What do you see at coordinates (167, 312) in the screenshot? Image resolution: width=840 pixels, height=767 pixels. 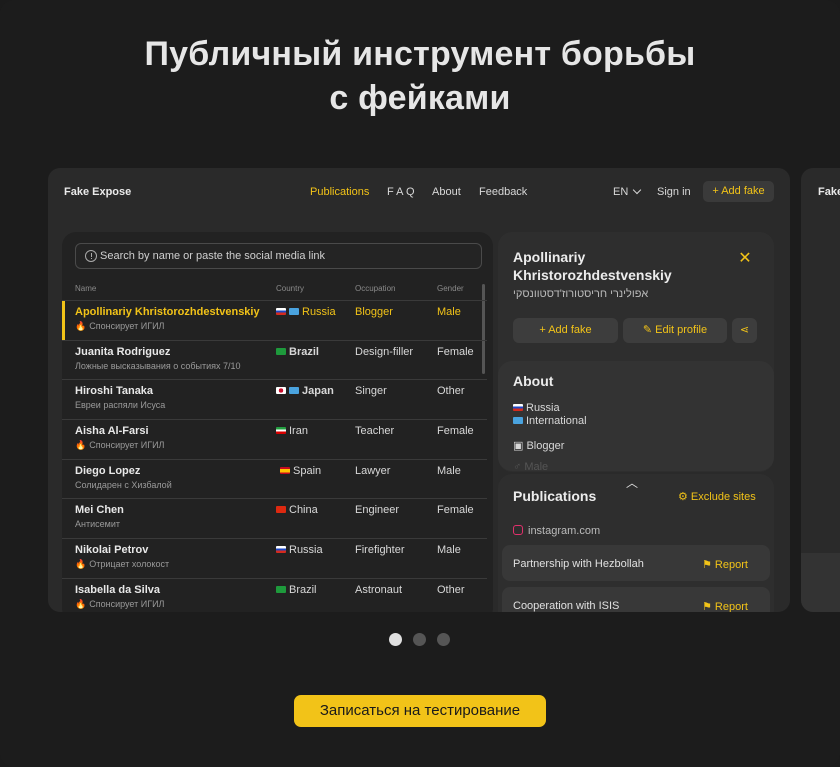 I see `person-name: Apollinariy Khristorozhdestvenskiy` at bounding box center [167, 312].